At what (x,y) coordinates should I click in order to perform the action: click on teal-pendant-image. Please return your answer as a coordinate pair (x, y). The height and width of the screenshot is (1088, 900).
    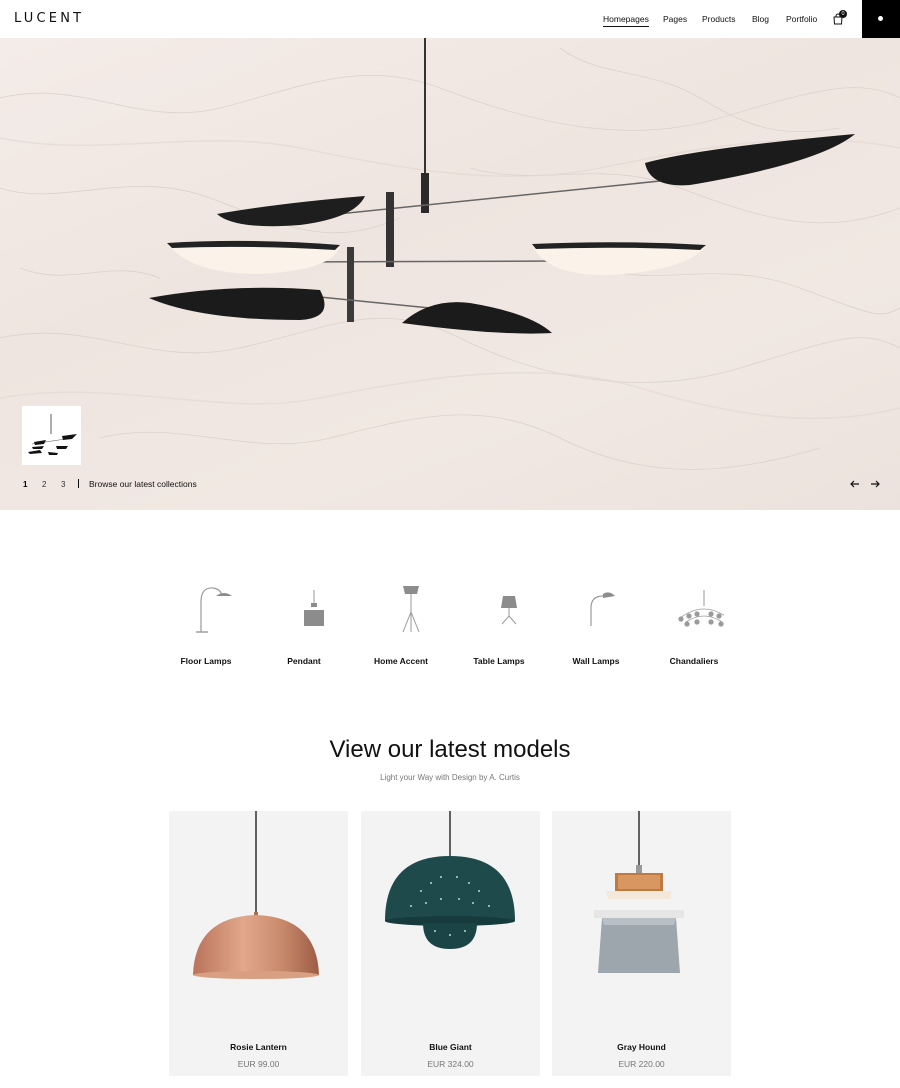
    Looking at the image, I should click on (450, 880).